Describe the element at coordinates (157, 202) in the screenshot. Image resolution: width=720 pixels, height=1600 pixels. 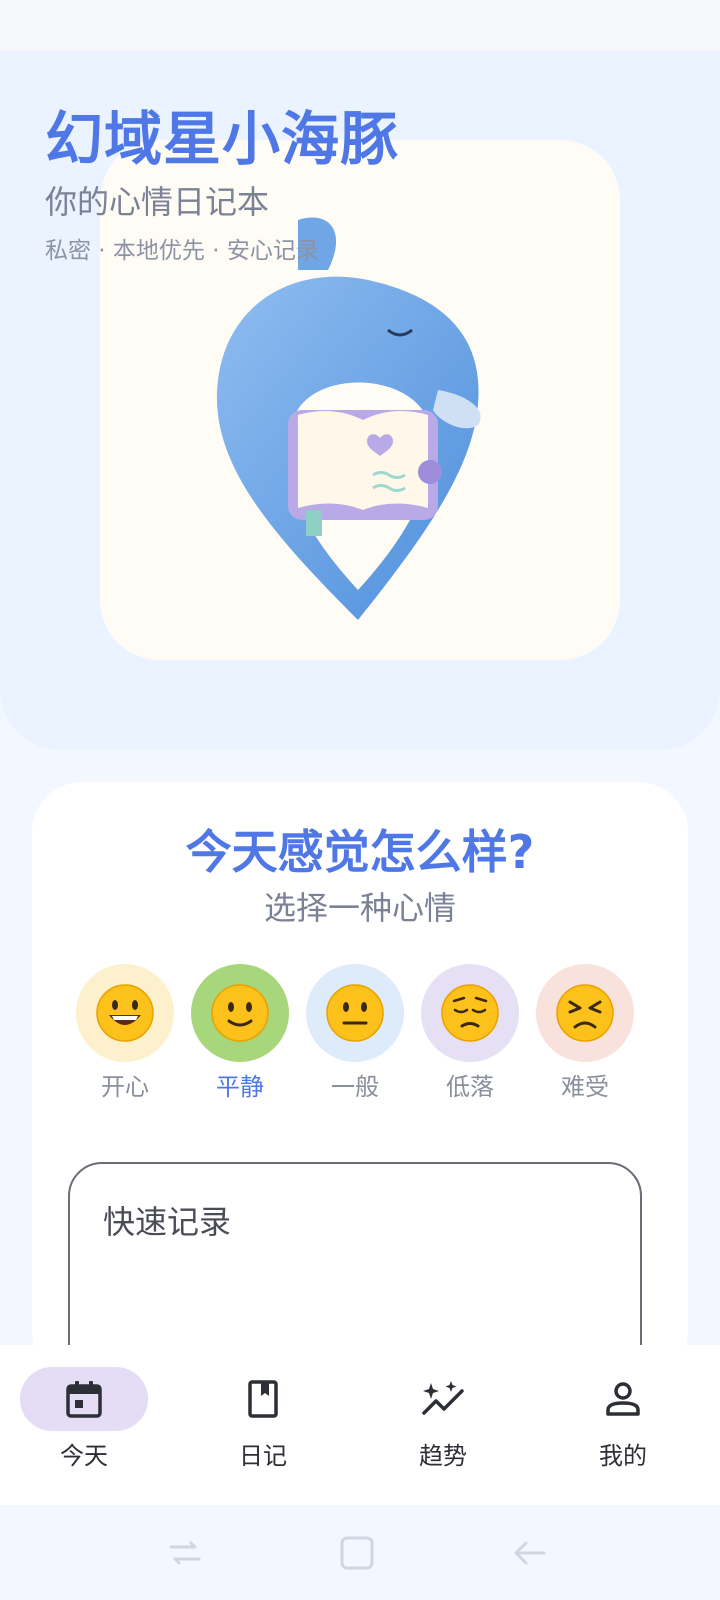
I see `app-subtitle: 你的心情日记本` at that location.